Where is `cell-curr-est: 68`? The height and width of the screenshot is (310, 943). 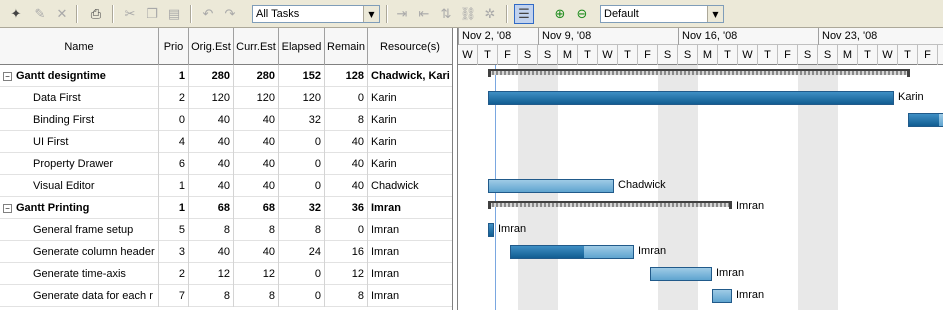 cell-curr-est: 68 is located at coordinates (256, 208).